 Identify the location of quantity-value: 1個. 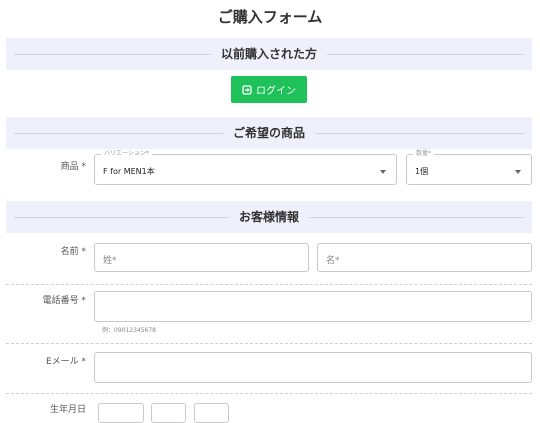
(422, 171).